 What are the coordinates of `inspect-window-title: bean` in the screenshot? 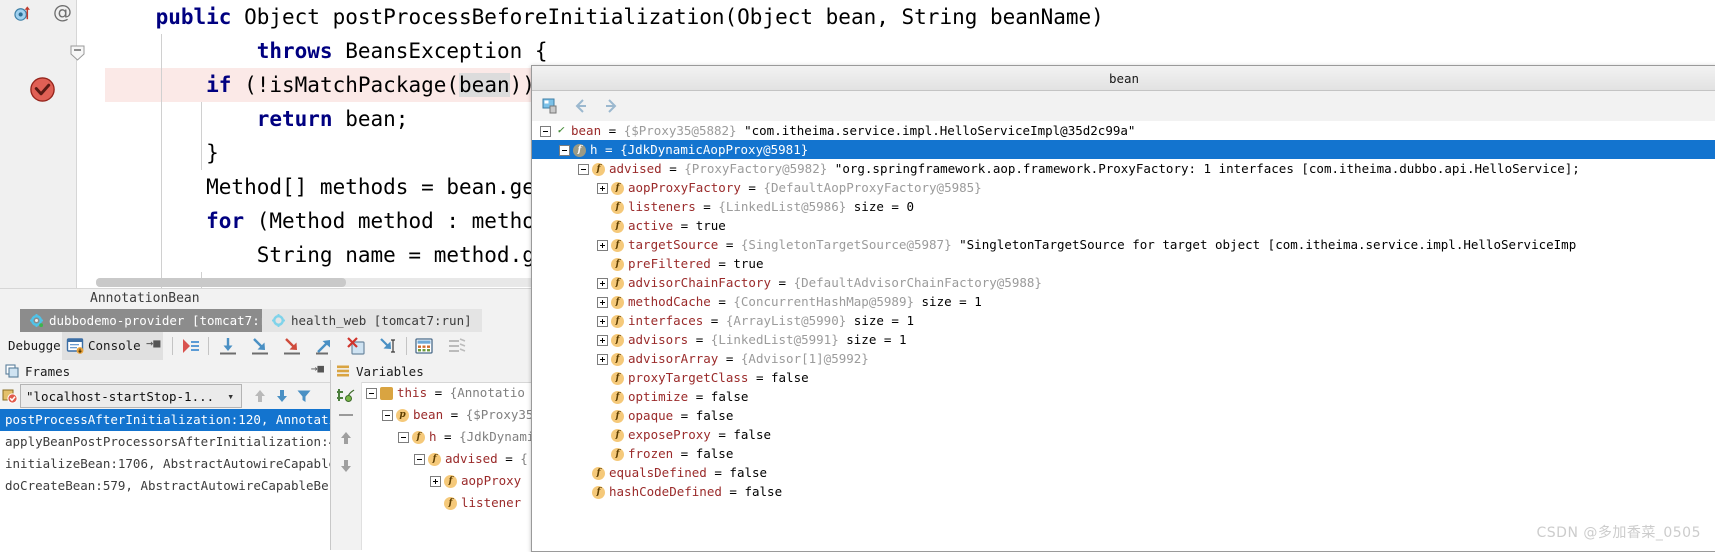 It's located at (1123, 78).